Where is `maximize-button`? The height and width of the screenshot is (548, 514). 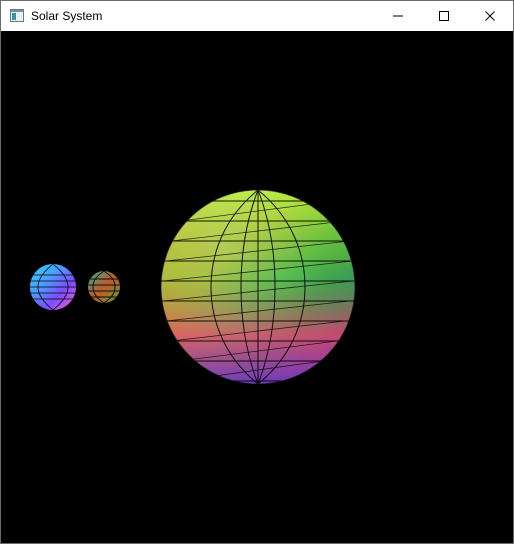
maximize-button is located at coordinates (444, 16).